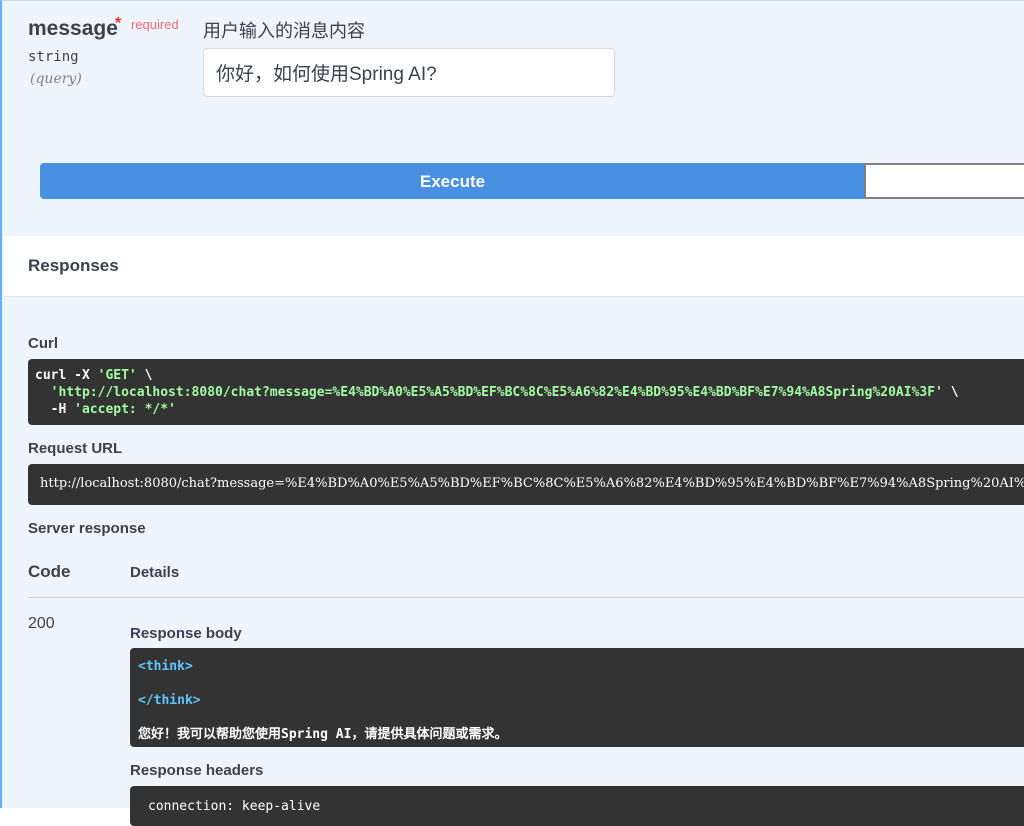 The height and width of the screenshot is (826, 1024). I want to click on code-column-header: Code, so click(49, 571).